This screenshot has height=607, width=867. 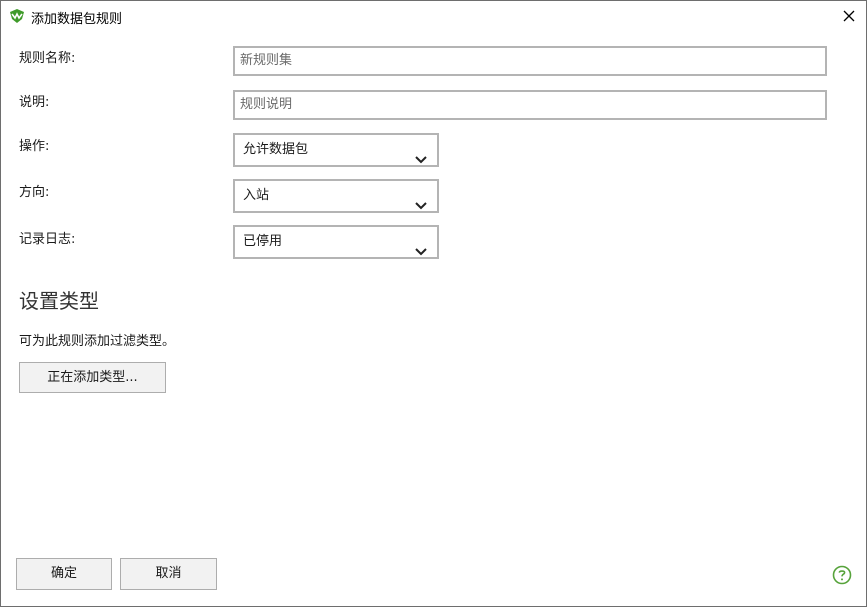 What do you see at coordinates (842, 575) in the screenshot?
I see `help-icon` at bounding box center [842, 575].